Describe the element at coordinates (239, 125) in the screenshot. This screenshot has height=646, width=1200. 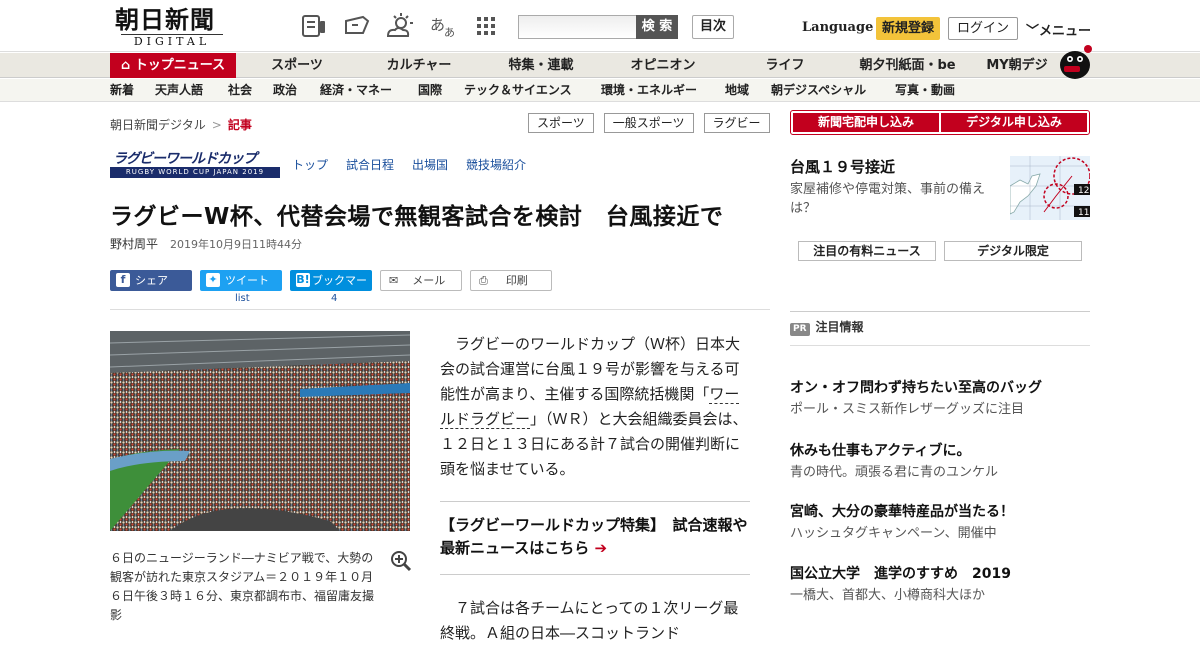
I see `breadcrumb-current: 記事` at that location.